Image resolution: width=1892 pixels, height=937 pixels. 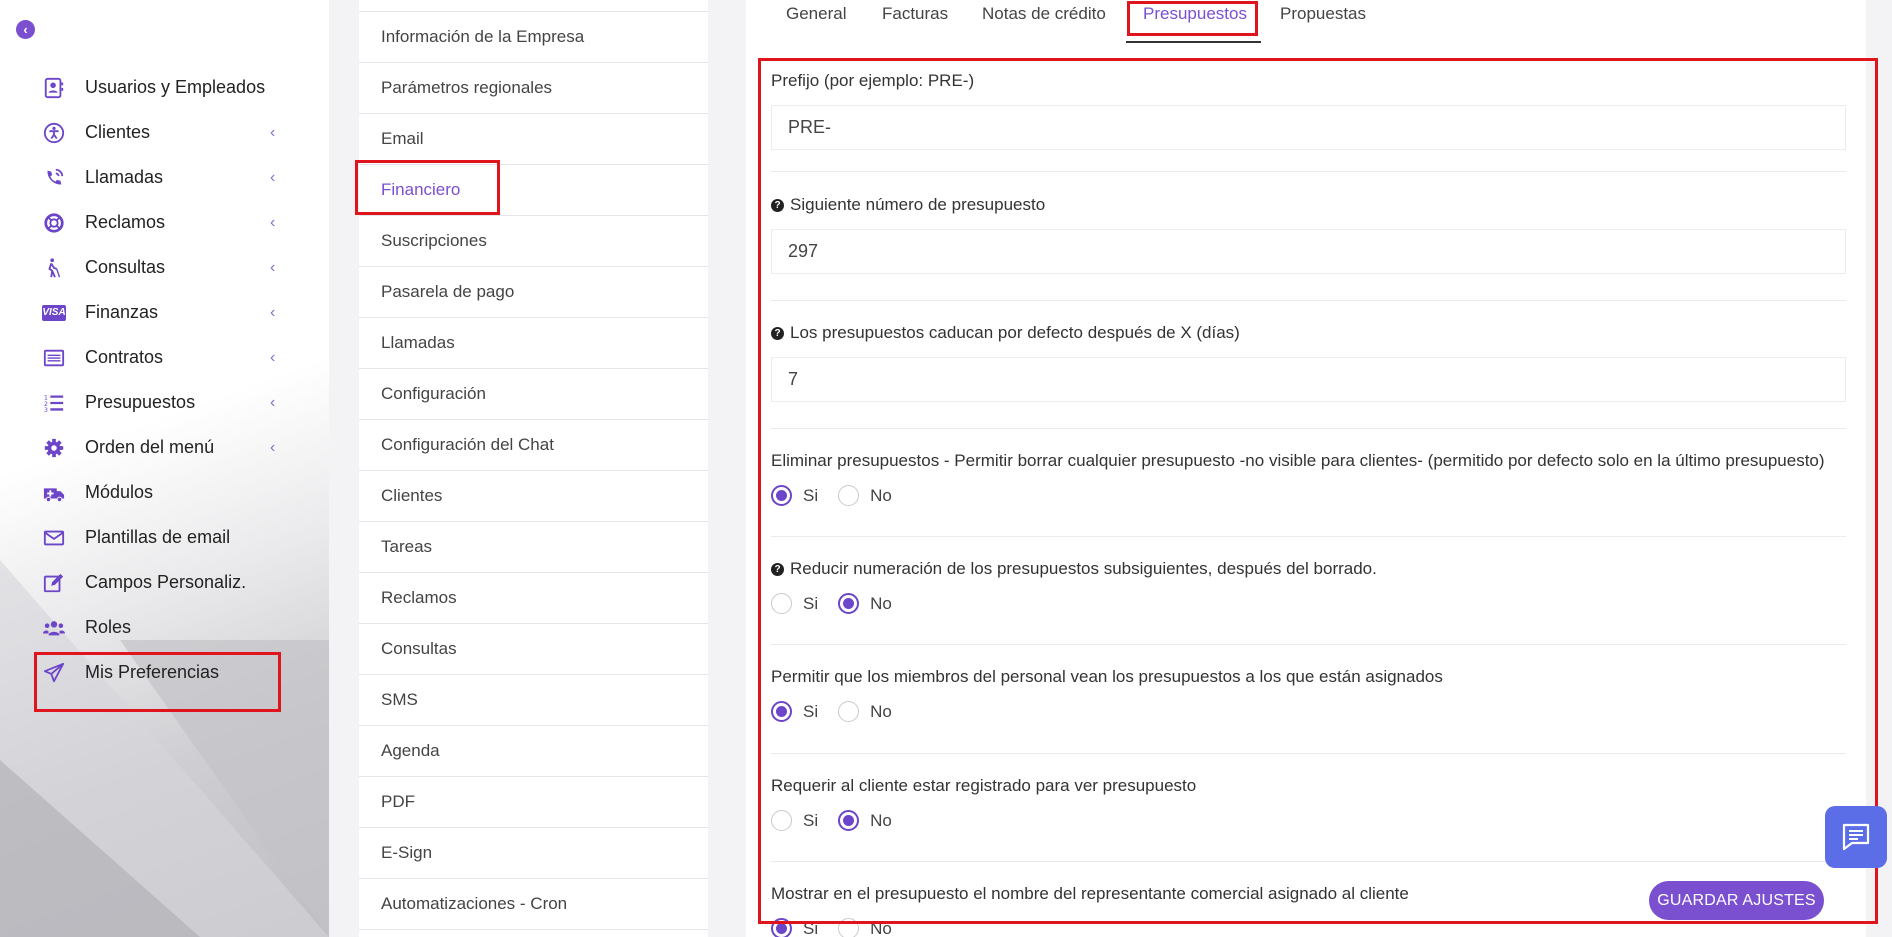 What do you see at coordinates (1856, 837) in the screenshot?
I see `chat-icon` at bounding box center [1856, 837].